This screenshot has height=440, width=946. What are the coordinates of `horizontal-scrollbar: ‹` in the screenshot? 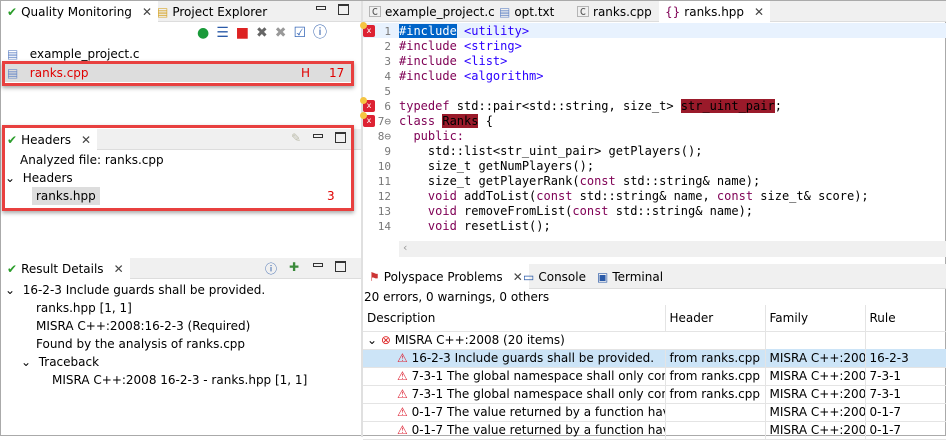 It's located at (672, 249).